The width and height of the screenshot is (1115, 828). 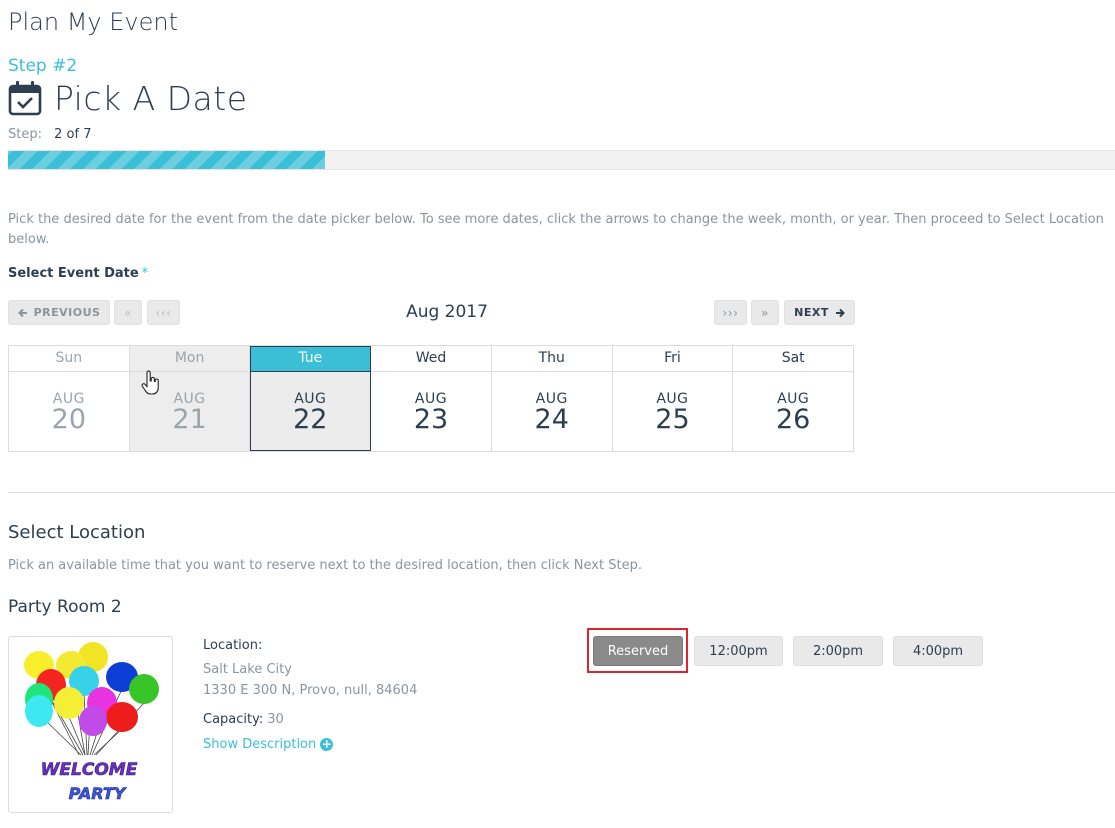 What do you see at coordinates (25, 98) in the screenshot?
I see `calendar-check-icon` at bounding box center [25, 98].